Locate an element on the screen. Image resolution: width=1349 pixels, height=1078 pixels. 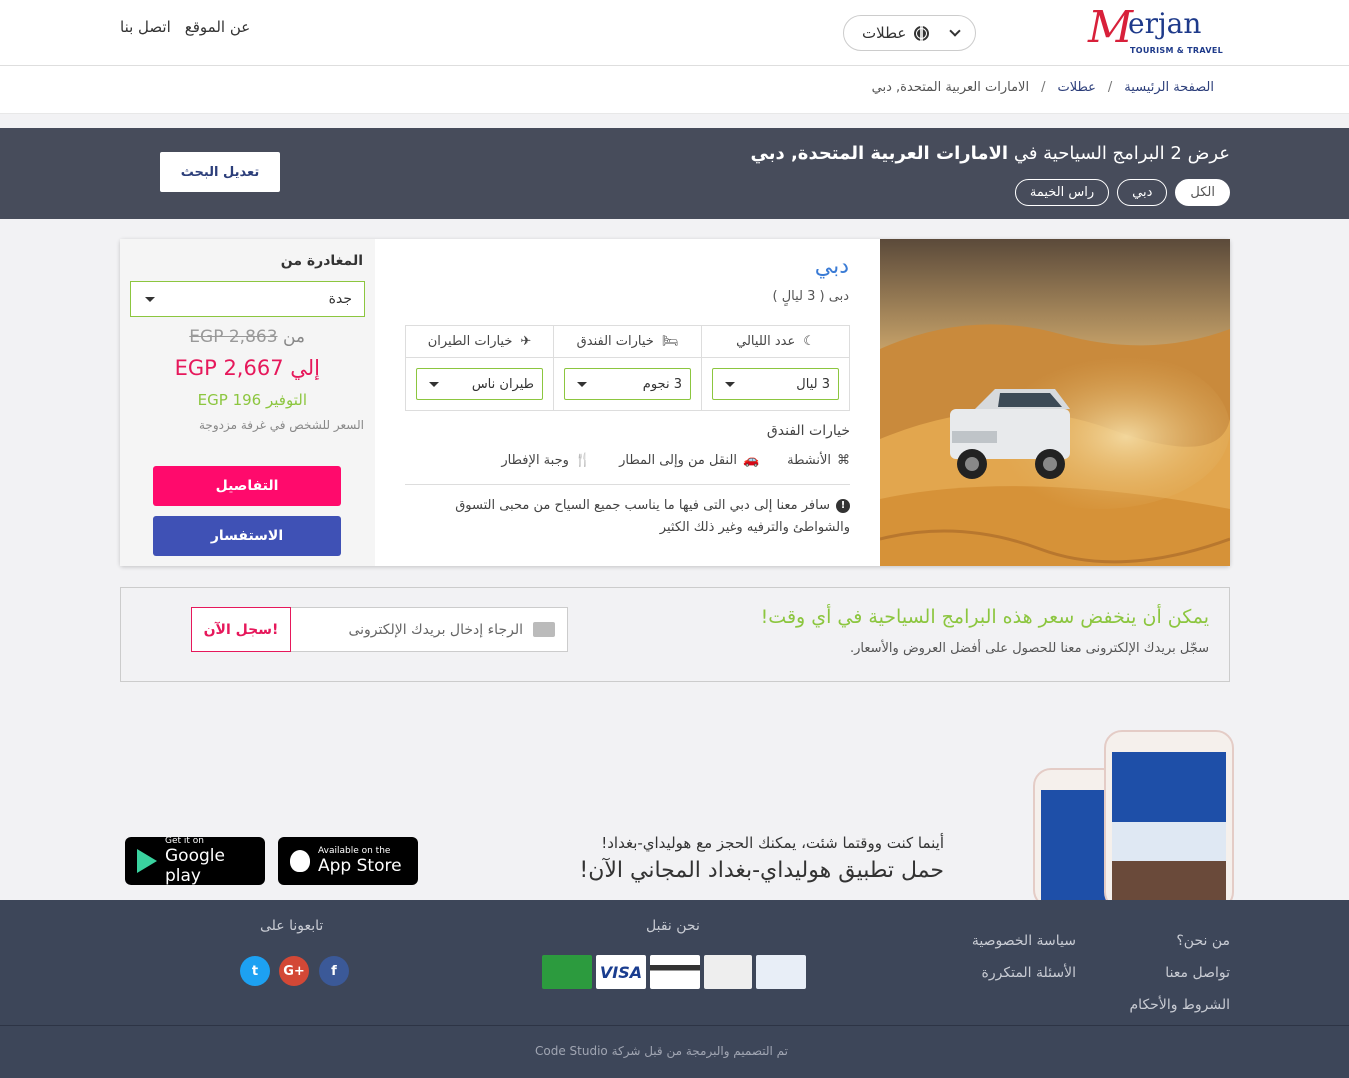
footer-link-terms: الشروط والأحكام is located at coordinates (1180, 1005).